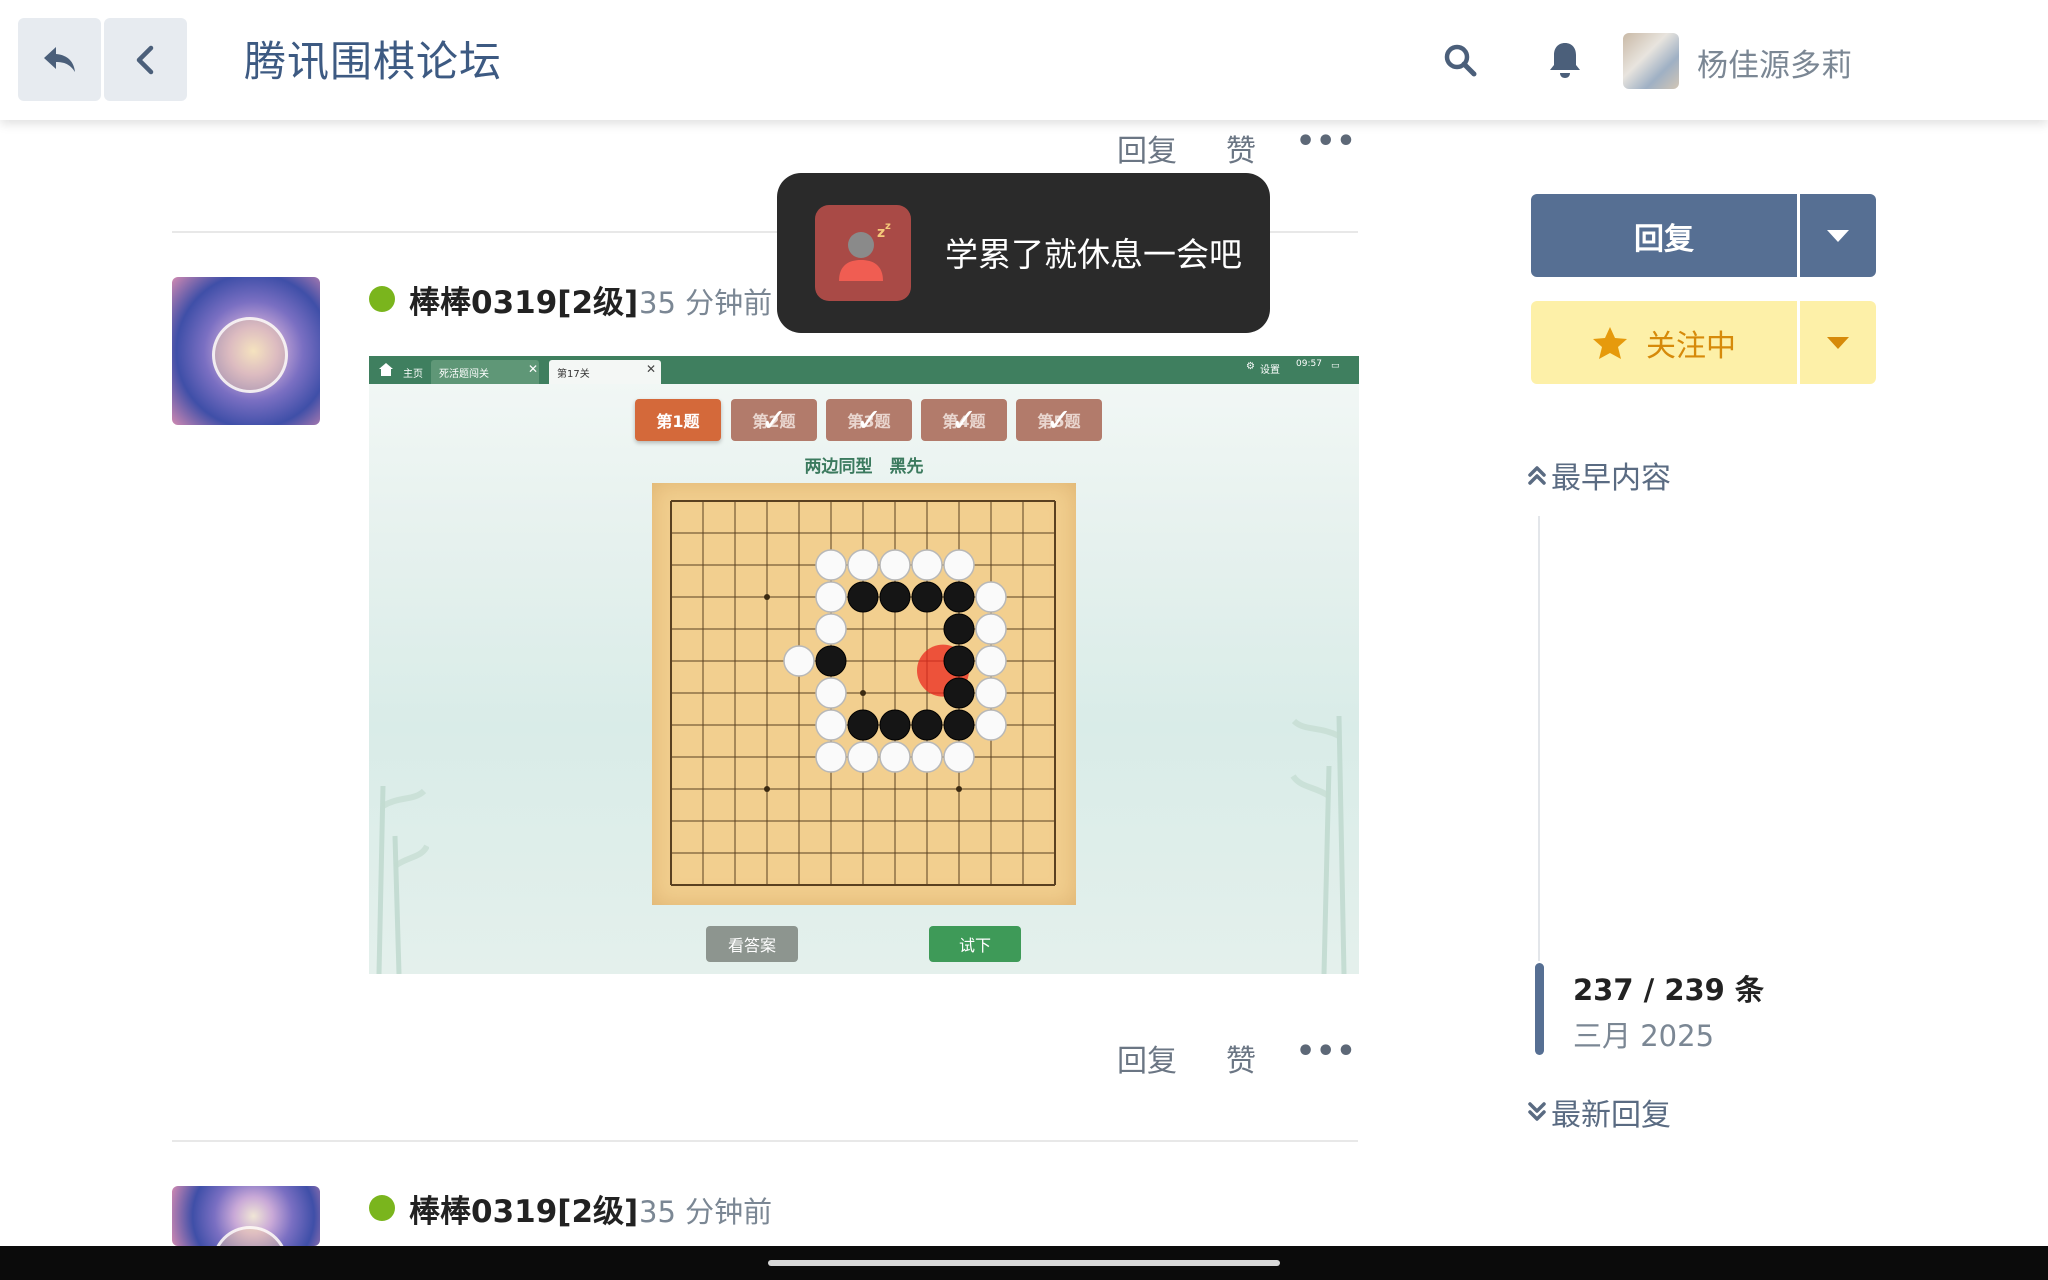  I want to click on notifications-button, so click(1565, 60).